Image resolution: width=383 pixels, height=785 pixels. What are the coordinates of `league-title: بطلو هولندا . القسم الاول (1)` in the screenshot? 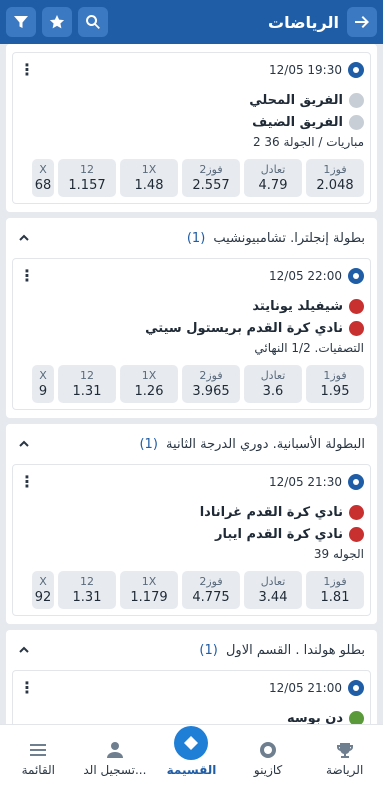 It's located at (282, 650).